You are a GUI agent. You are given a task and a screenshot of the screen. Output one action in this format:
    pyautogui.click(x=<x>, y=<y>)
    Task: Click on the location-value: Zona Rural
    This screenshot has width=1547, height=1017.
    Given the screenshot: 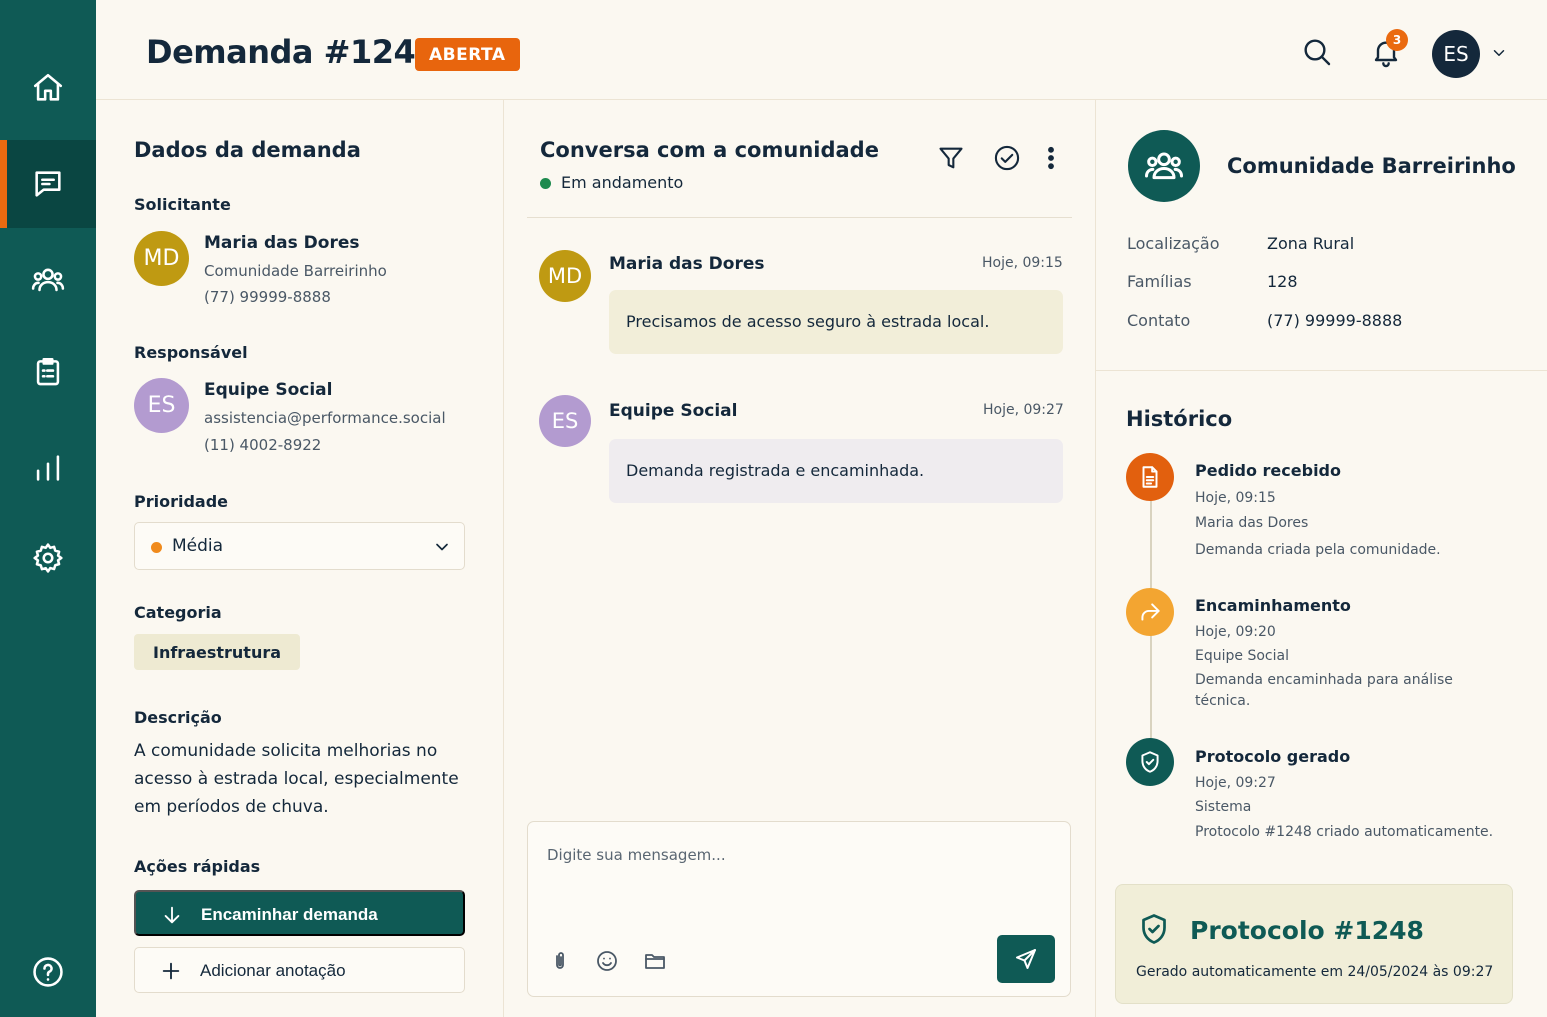 What is the action you would take?
    pyautogui.click(x=1311, y=243)
    